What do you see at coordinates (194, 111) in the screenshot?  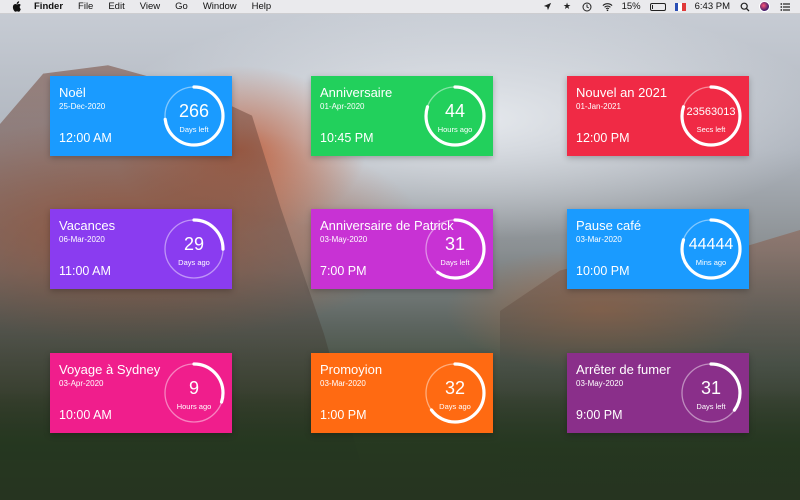 I see `counter-value: 266` at bounding box center [194, 111].